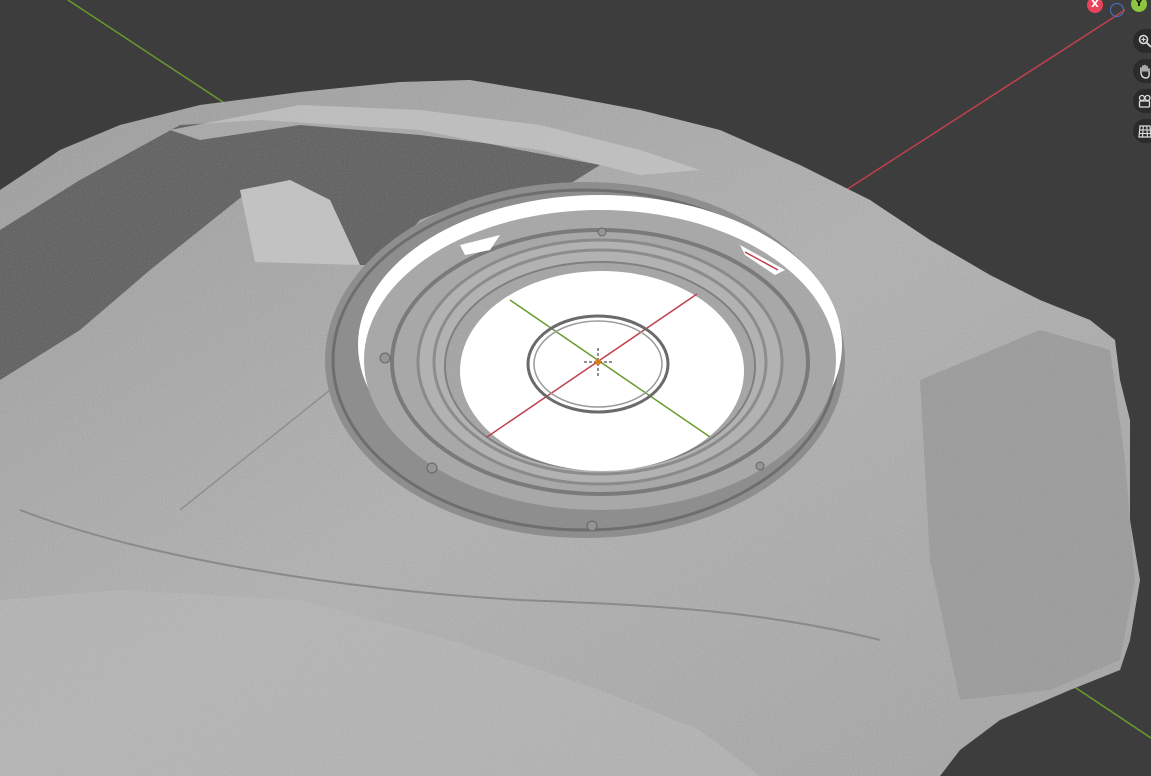 The height and width of the screenshot is (776, 1151). I want to click on green-axis-line-lower, so click(1110, 711).